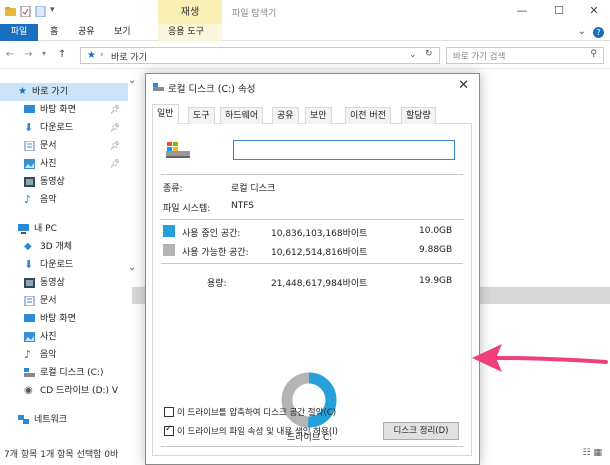 The width and height of the screenshot is (610, 465). What do you see at coordinates (19, 32) in the screenshot?
I see `tab-file: 파일` at bounding box center [19, 32].